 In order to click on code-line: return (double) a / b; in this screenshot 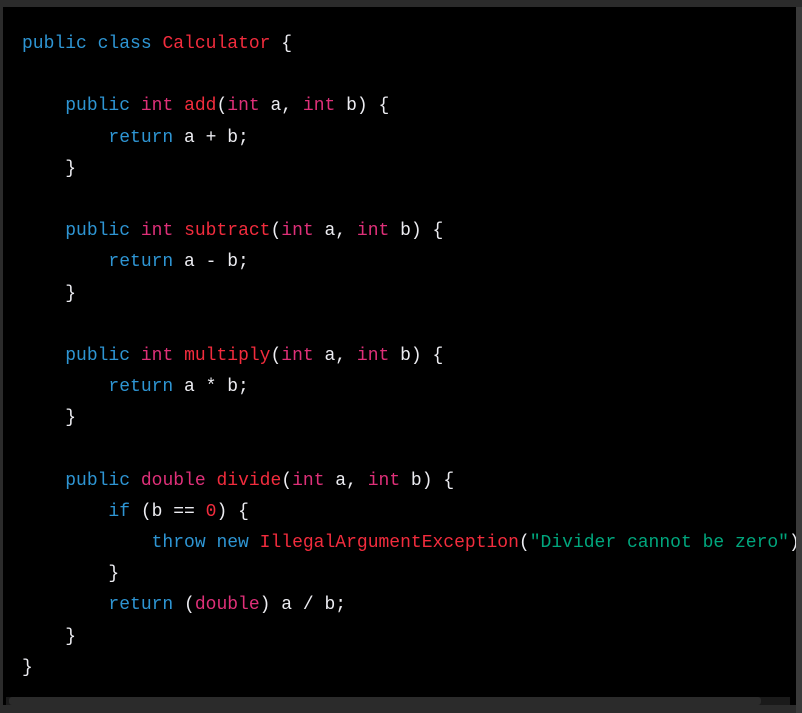, I will do `click(409, 605)`.